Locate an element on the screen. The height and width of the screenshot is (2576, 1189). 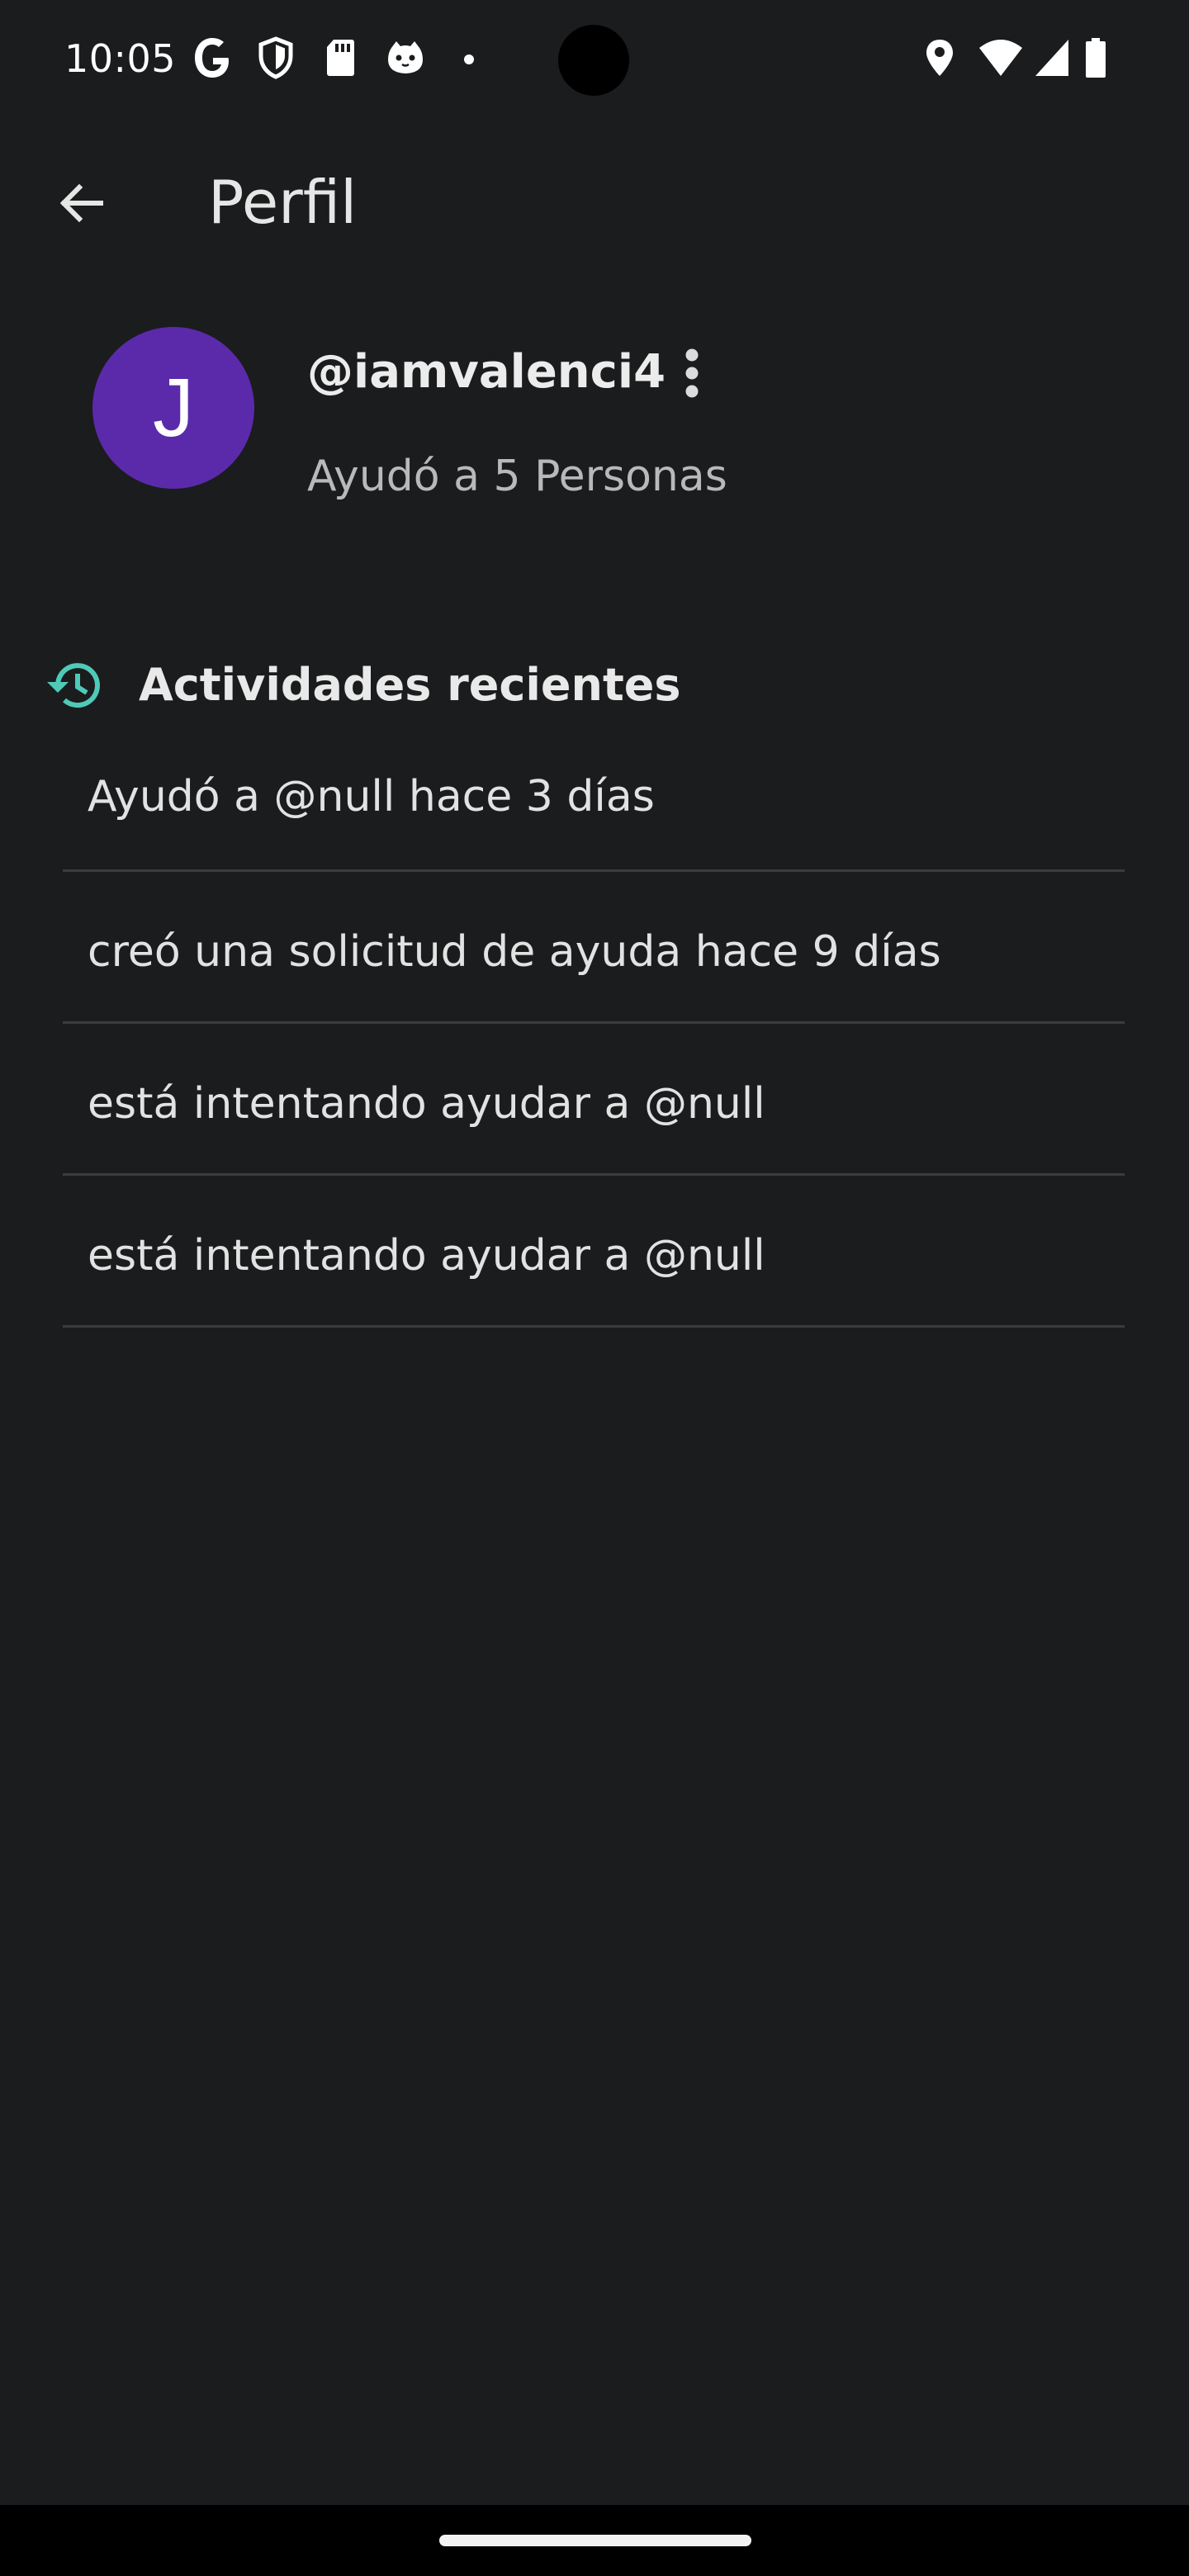
sd-card-icon is located at coordinates (340, 58).